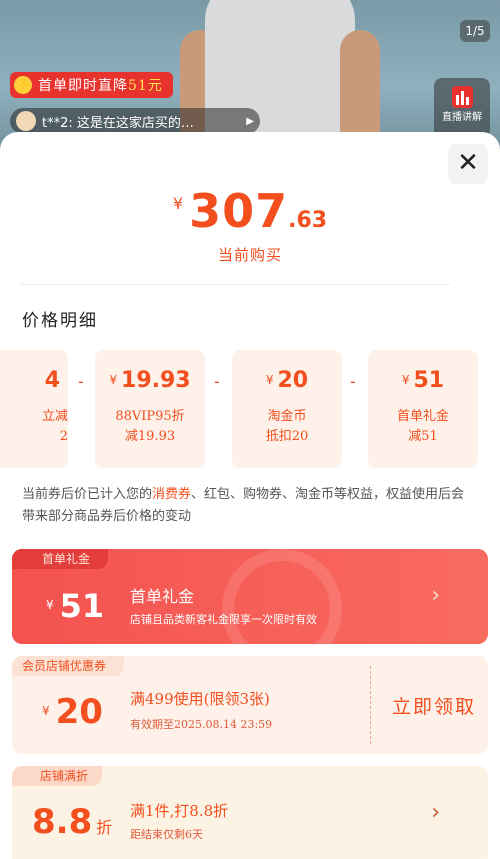 Image resolution: width=500 pixels, height=859 pixels. What do you see at coordinates (57, 776) in the screenshot?
I see `coupon-tag: 店铺满折` at bounding box center [57, 776].